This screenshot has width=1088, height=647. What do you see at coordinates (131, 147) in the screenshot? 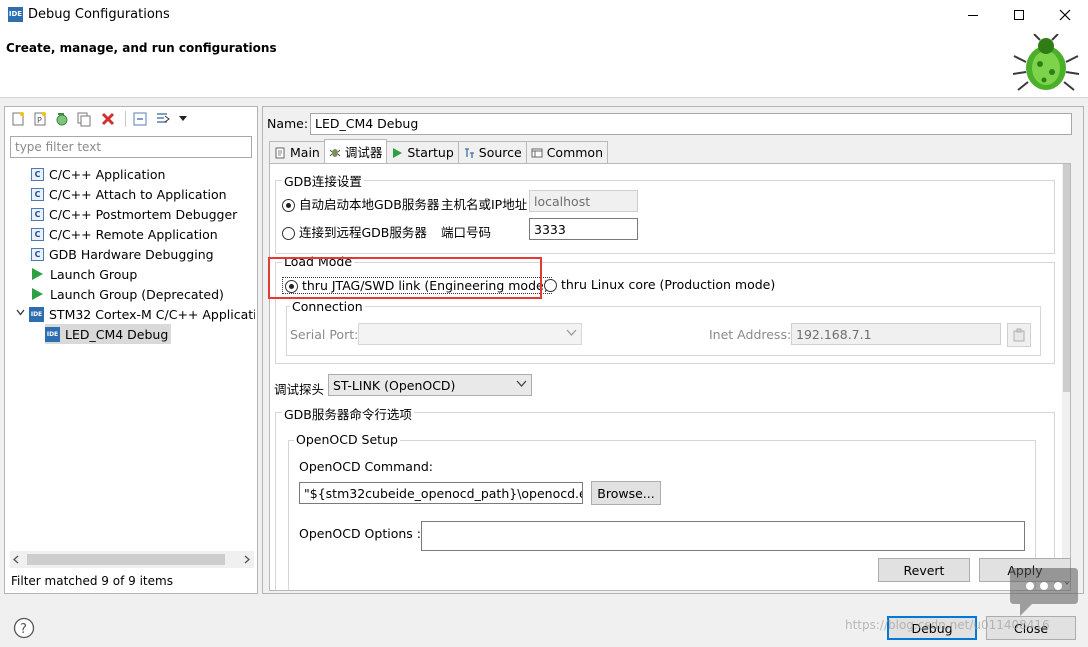
I see `filter-input` at bounding box center [131, 147].